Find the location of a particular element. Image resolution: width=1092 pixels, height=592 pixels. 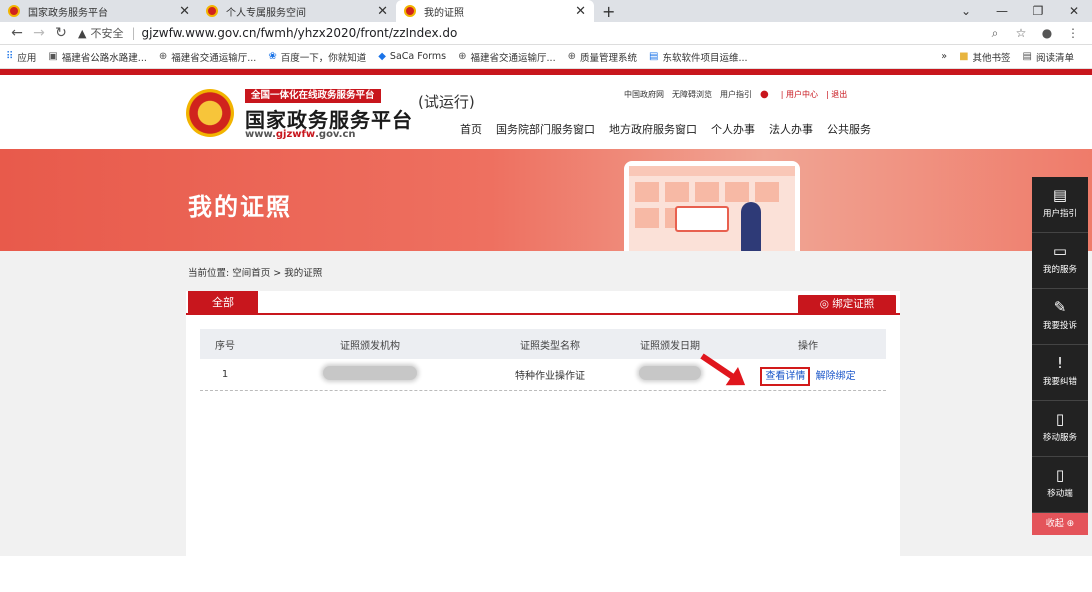

sidebar-item-complaint: ✎ 我要投诉 is located at coordinates (1060, 317).